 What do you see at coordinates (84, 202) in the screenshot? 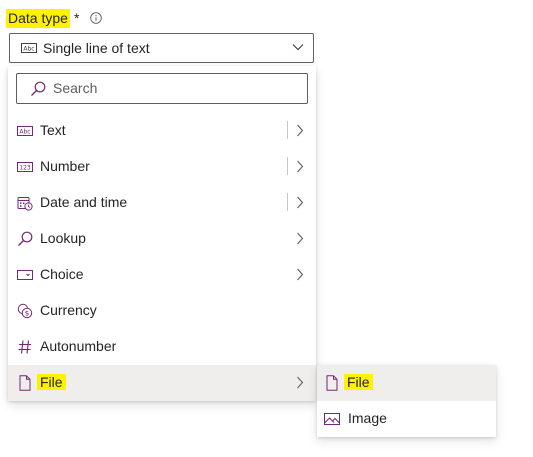
I see `menu-item-label: Date and time` at bounding box center [84, 202].